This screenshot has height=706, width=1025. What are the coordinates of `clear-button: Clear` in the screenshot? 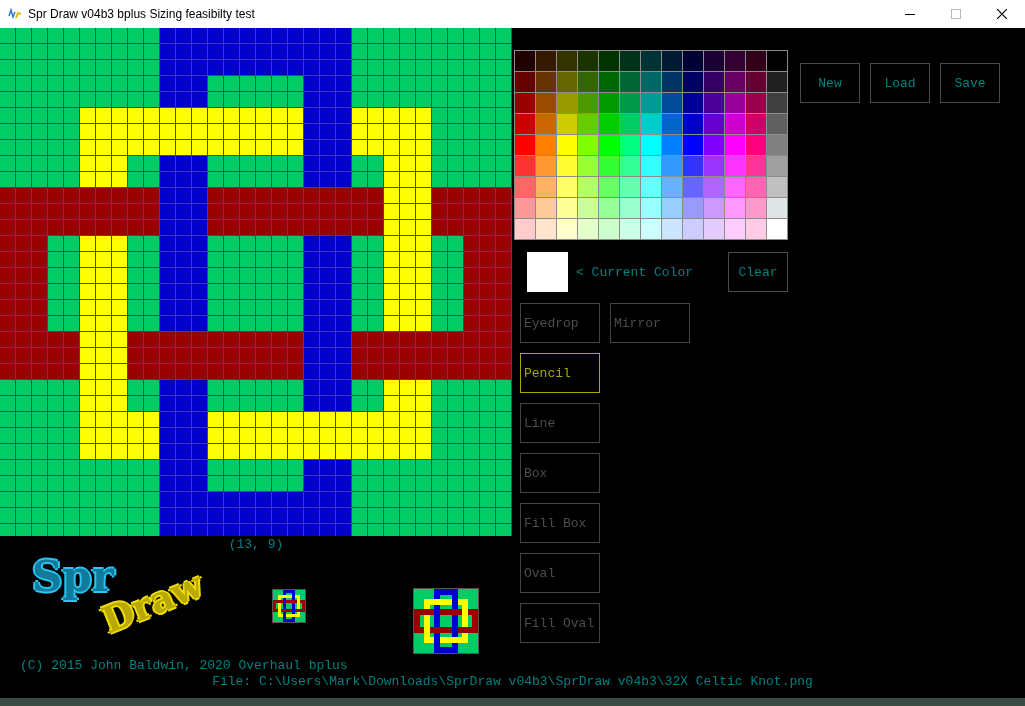 It's located at (758, 272).